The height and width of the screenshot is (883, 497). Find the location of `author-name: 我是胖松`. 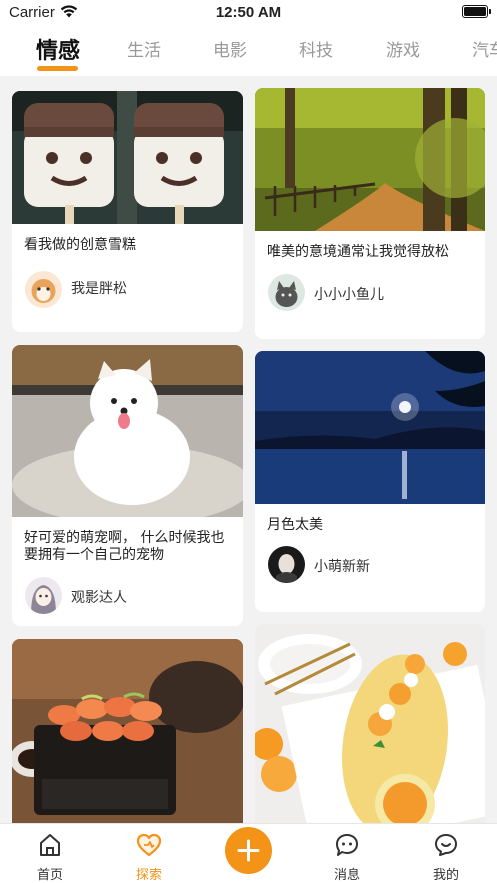

author-name: 我是胖松 is located at coordinates (99, 288).